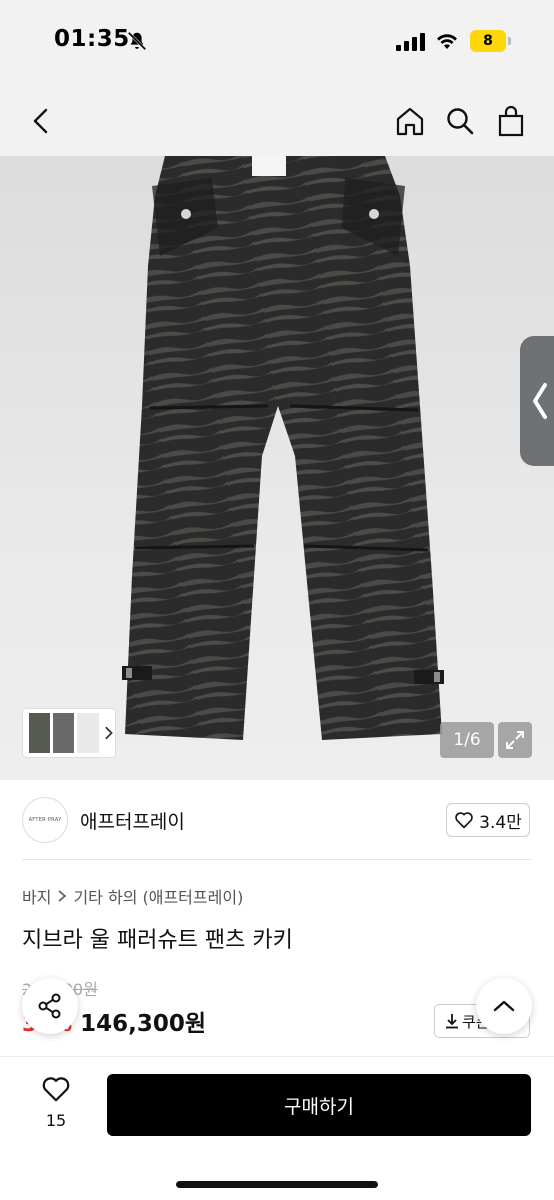 The width and height of the screenshot is (554, 1200). I want to click on expand-icon, so click(515, 740).